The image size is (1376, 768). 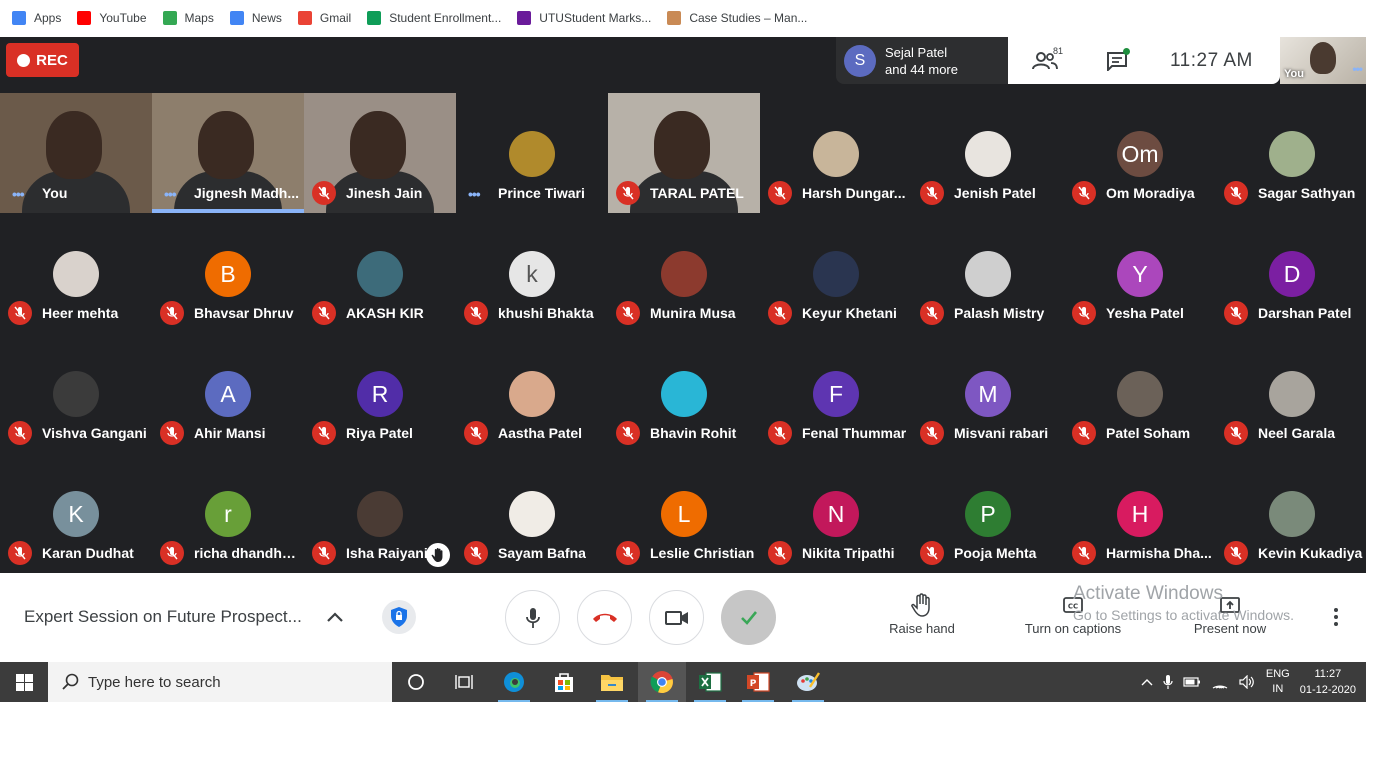 I want to click on participant-name: Ahir Mansi, so click(x=230, y=433).